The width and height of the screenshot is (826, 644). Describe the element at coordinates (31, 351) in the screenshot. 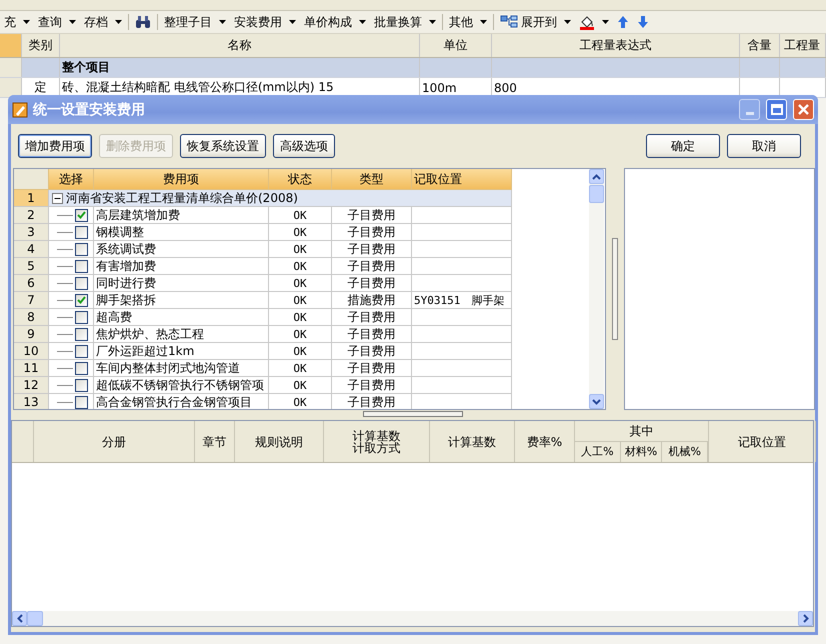

I see `row-number: 10` at that location.